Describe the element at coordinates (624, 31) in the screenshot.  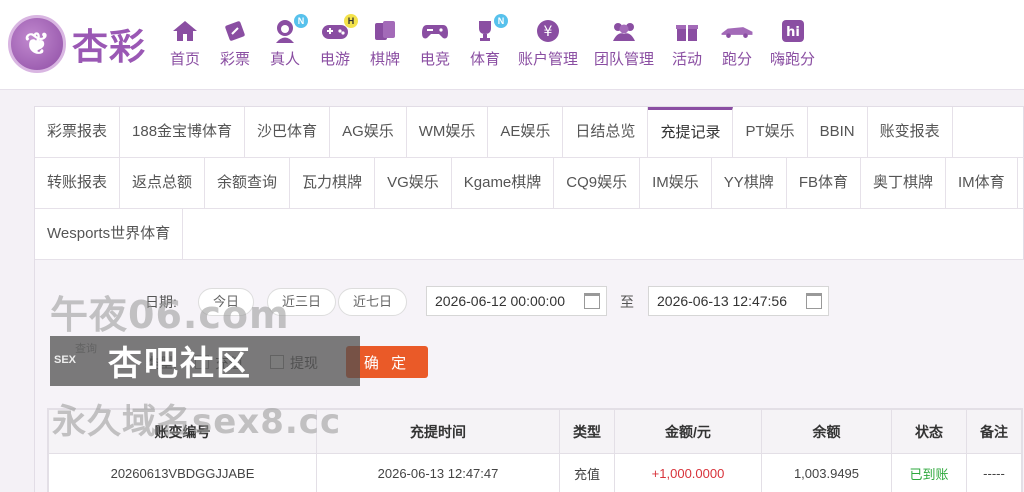
I see `team-icon` at that location.